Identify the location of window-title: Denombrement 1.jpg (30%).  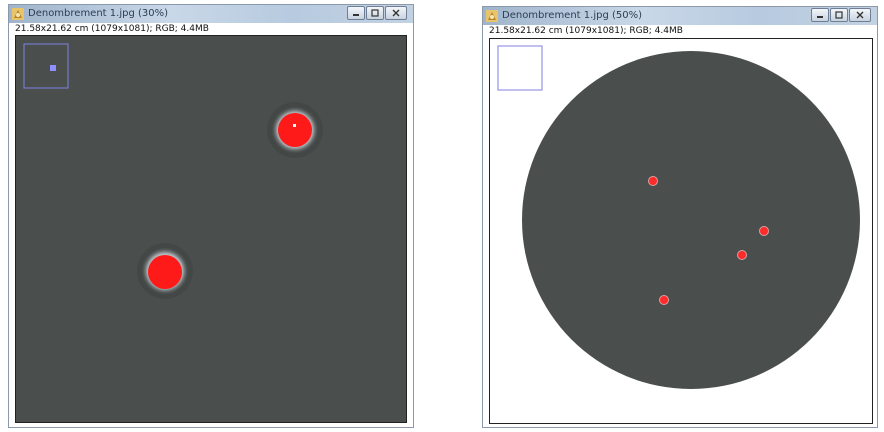
(98, 13).